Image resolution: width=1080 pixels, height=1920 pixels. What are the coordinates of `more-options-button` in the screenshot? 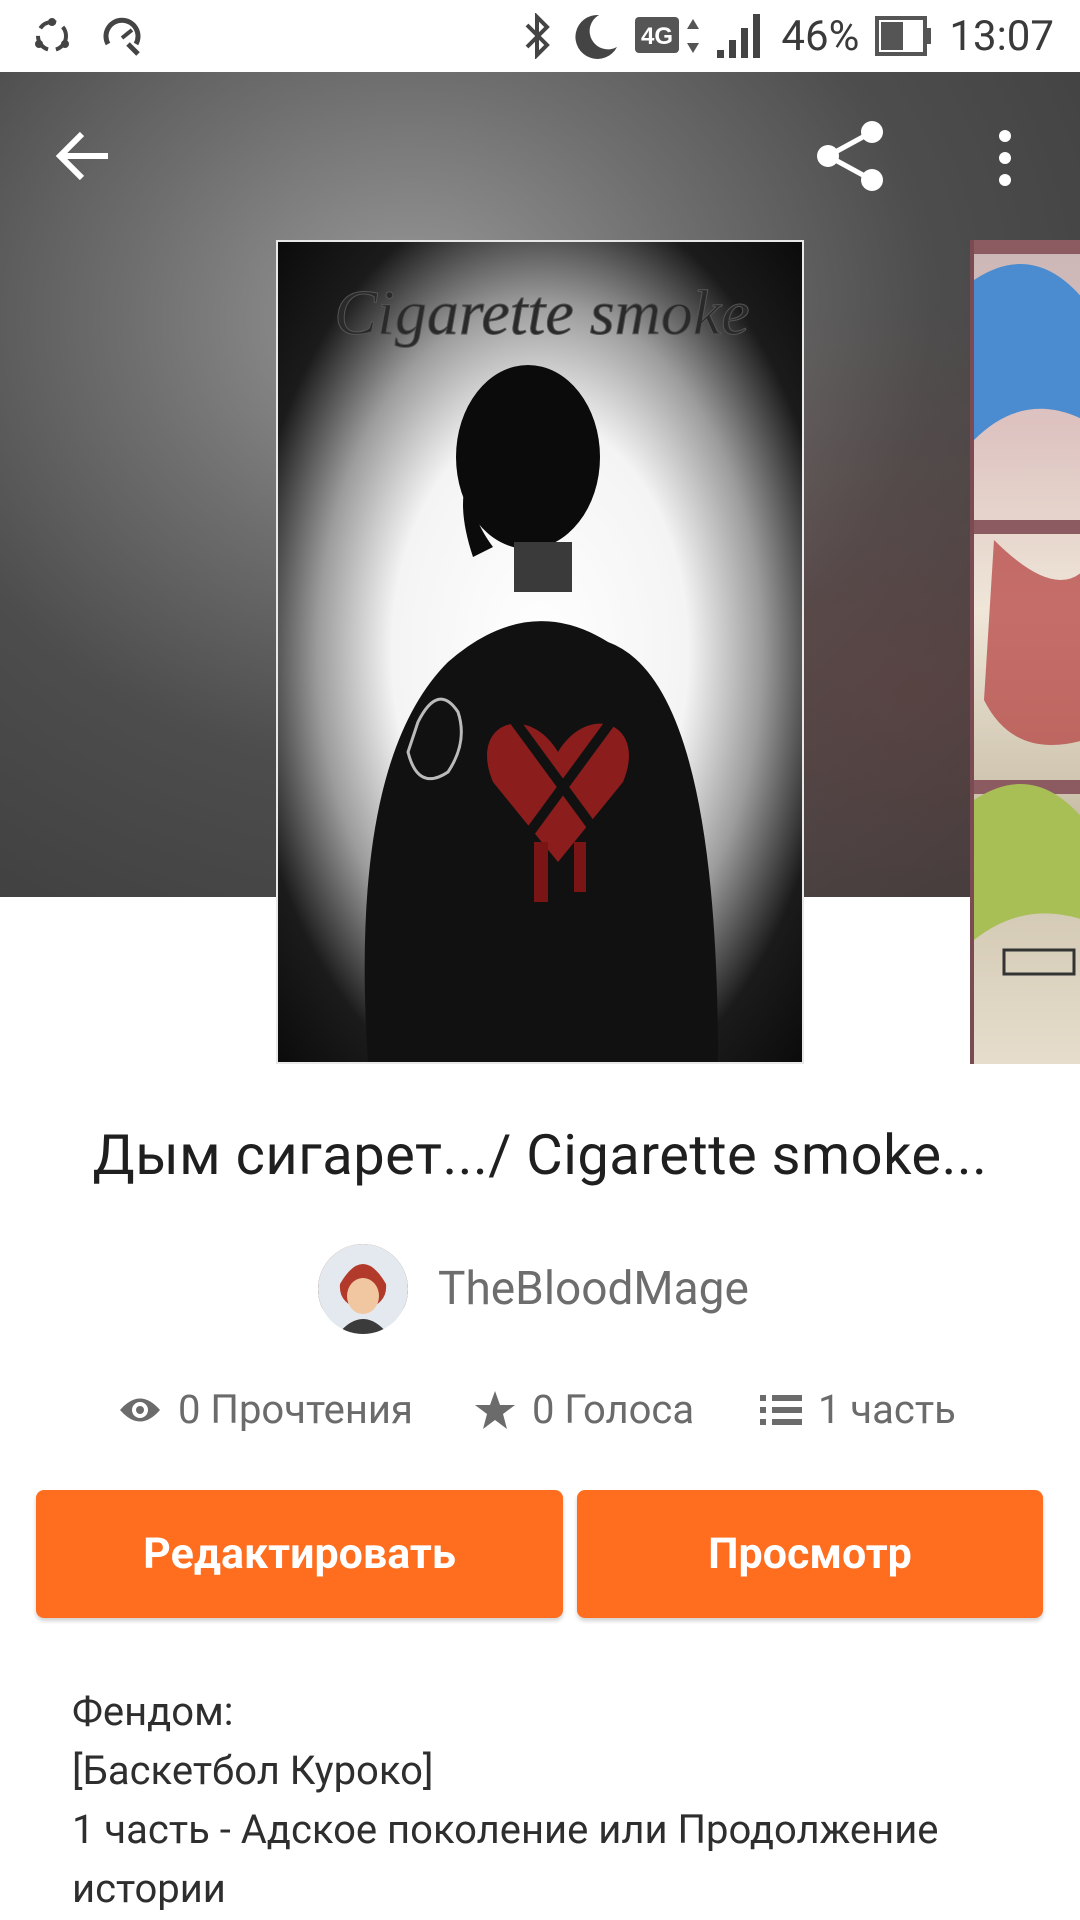 It's located at (1005, 158).